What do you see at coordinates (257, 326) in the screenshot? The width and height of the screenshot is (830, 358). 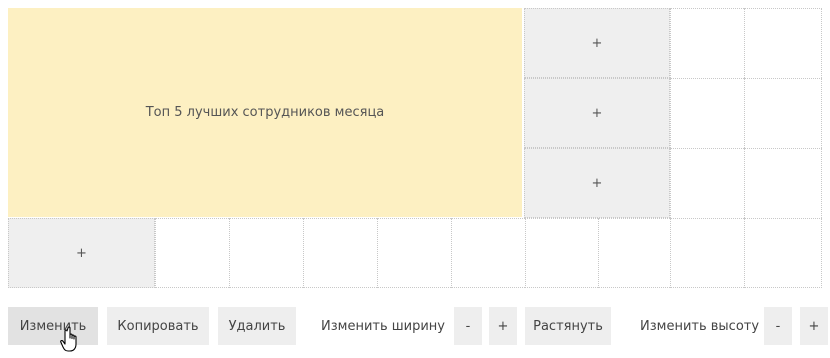 I see `delete-button: Удалить` at bounding box center [257, 326].